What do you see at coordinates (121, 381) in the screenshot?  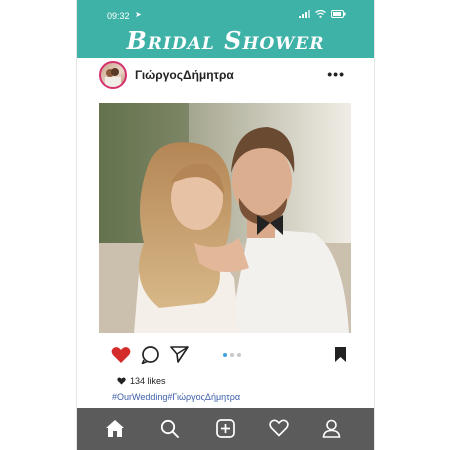 I see `small-heart-icon` at bounding box center [121, 381].